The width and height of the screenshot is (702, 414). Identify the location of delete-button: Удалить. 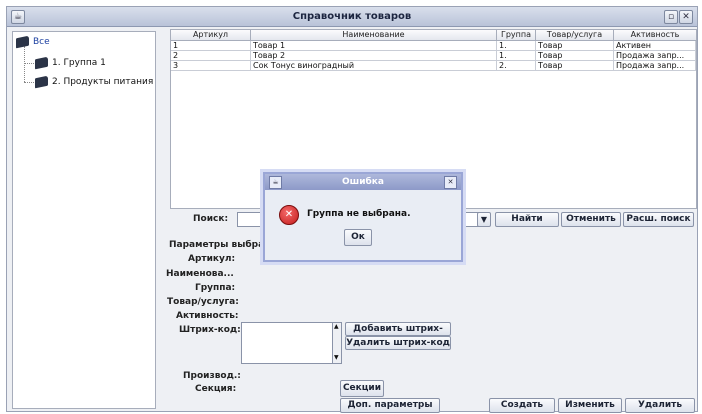
(660, 405).